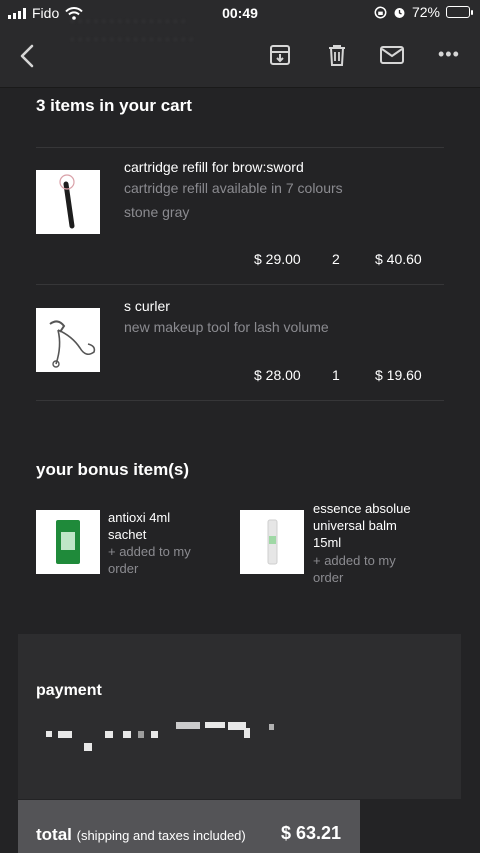 This screenshot has height=853, width=480. Describe the element at coordinates (336, 375) in the screenshot. I see `cart-item-quantity: 1` at that location.